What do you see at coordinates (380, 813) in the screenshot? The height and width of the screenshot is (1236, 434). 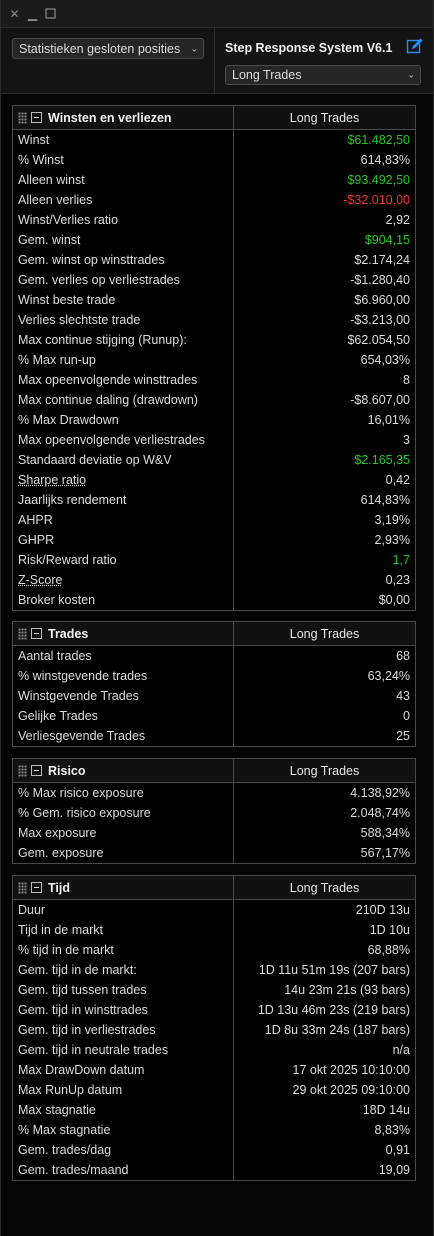 I see `stat-value: 2.048,74%` at bounding box center [380, 813].